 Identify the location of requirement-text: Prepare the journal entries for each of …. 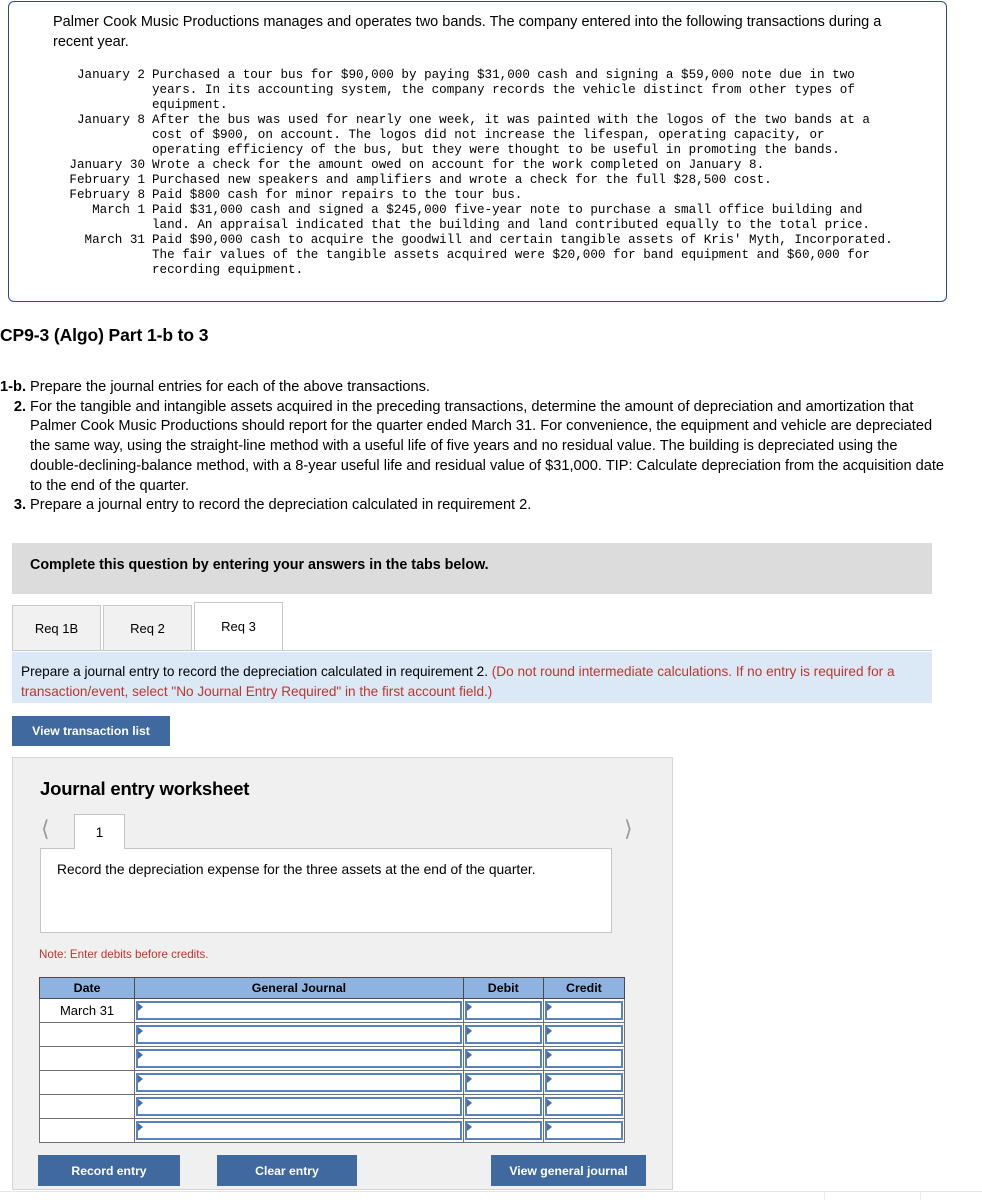
(230, 387).